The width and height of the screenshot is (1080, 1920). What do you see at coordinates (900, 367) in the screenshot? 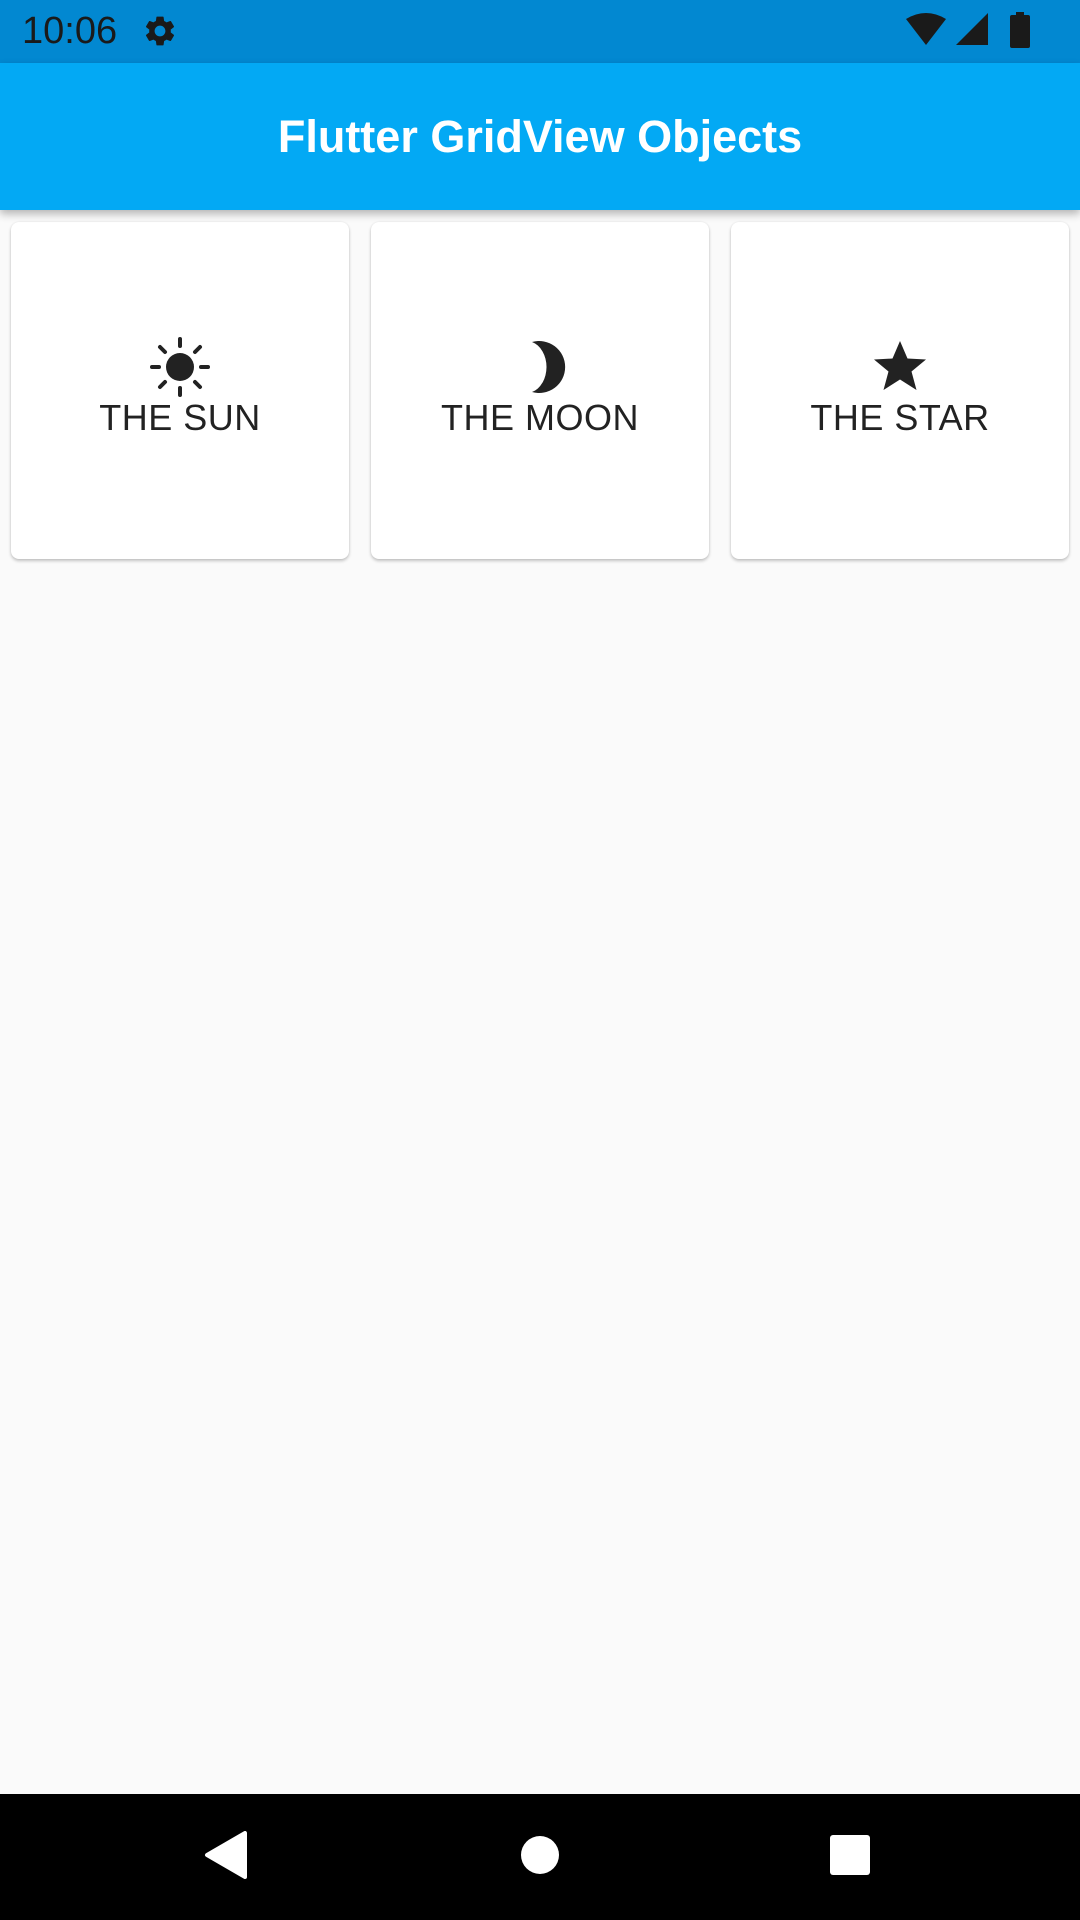
I see `star-icon` at bounding box center [900, 367].